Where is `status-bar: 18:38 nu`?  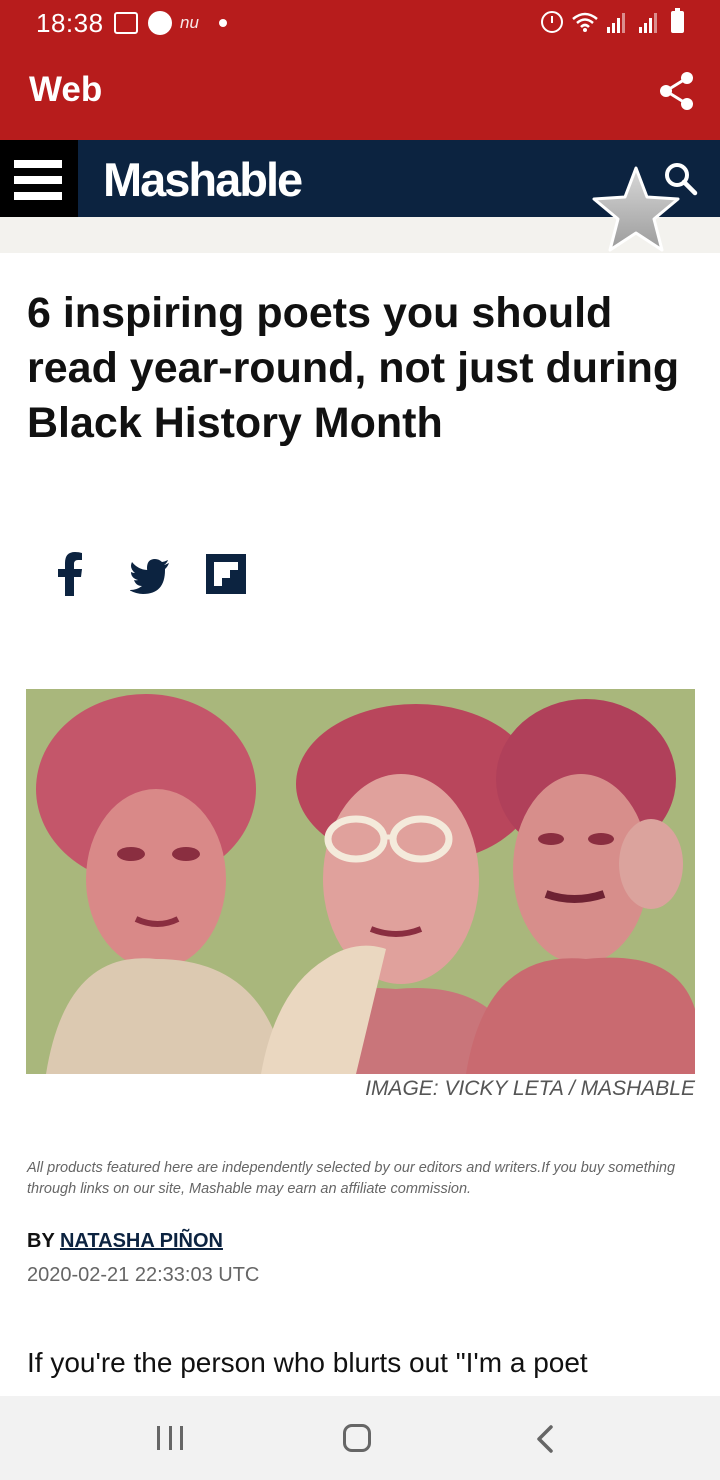
status-bar: 18:38 nu is located at coordinates (360, 23).